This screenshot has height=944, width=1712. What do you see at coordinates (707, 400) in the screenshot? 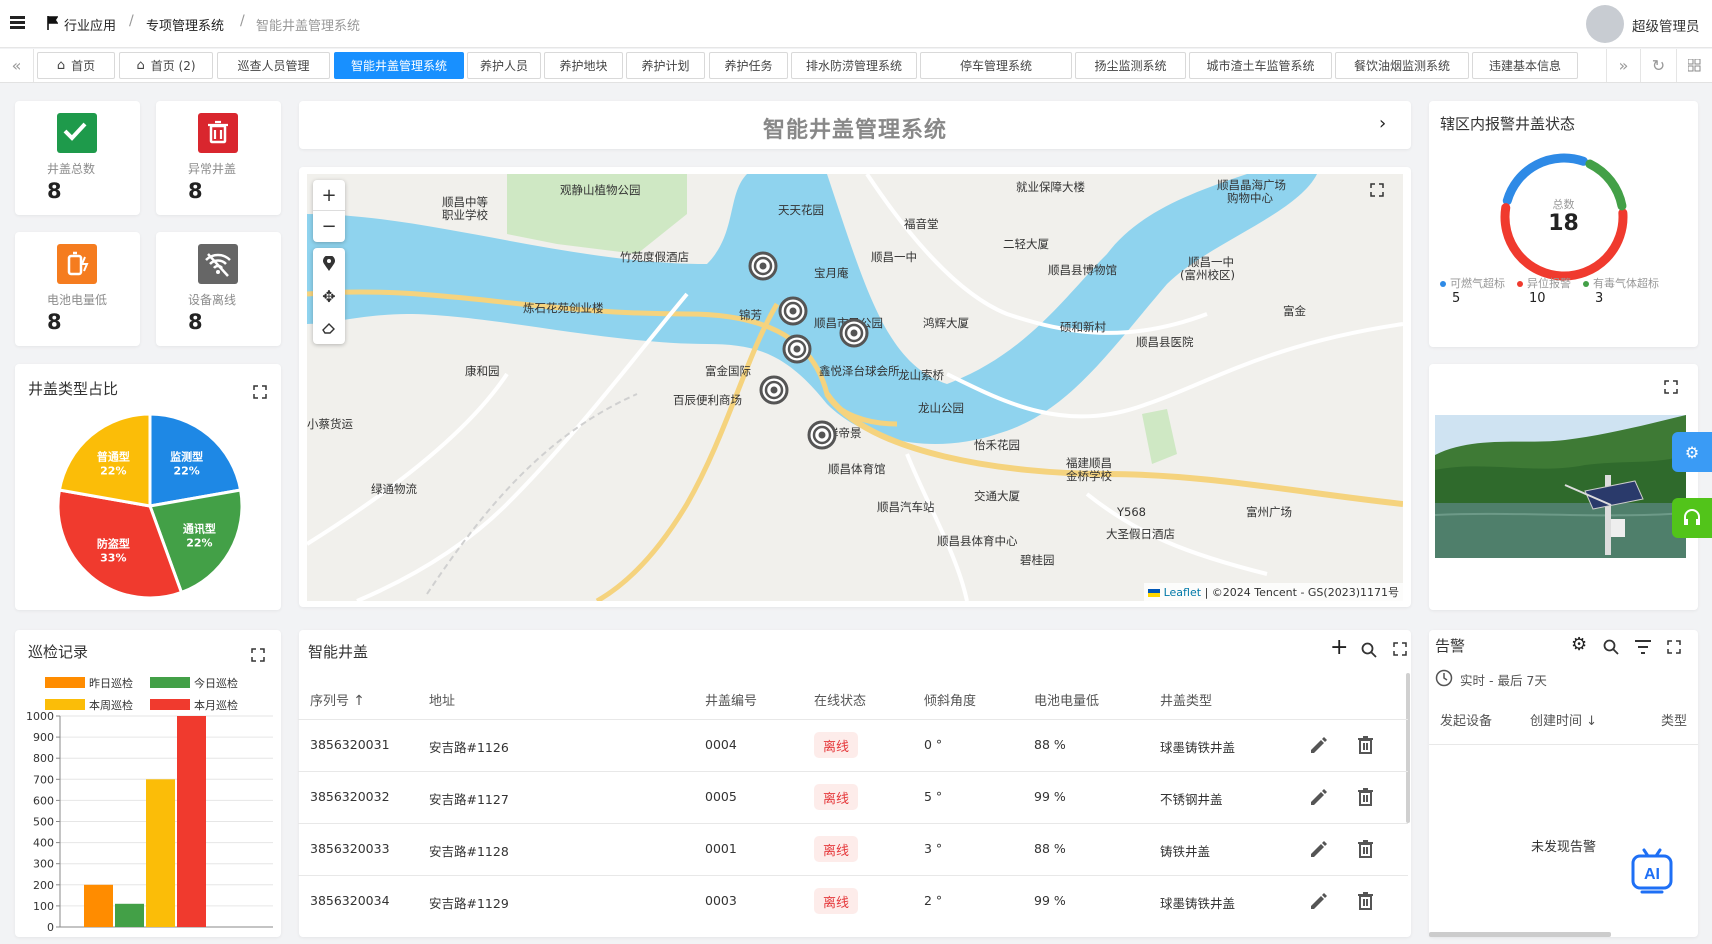
I see `map-label: 百辰便利商场` at bounding box center [707, 400].